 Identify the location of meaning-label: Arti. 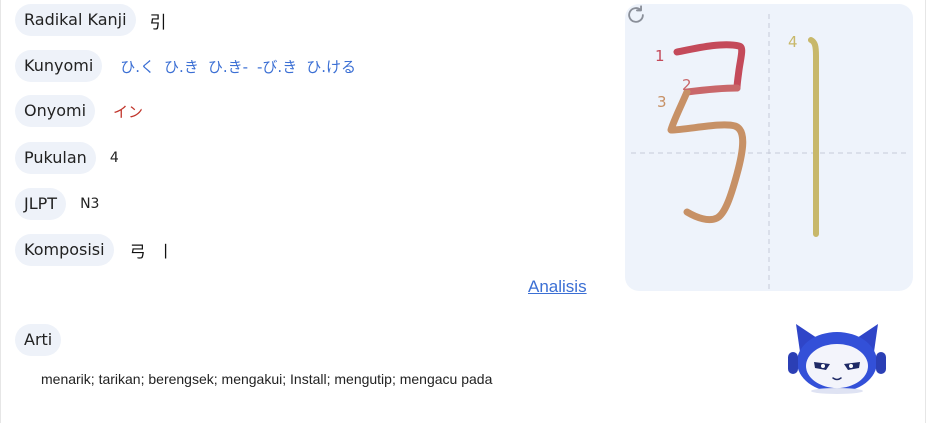
(38, 340).